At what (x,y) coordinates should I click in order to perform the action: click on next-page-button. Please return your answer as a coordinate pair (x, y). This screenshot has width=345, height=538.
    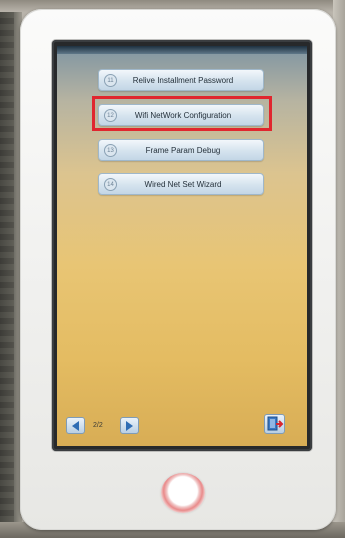
    Looking at the image, I should click on (129, 425).